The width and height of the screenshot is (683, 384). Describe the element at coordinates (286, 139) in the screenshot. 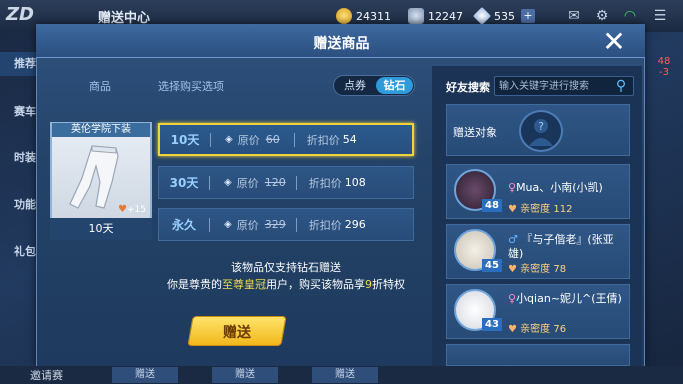

I see `option-10-days: 10天 ◈ 原价 60 折扣价 54` at that location.